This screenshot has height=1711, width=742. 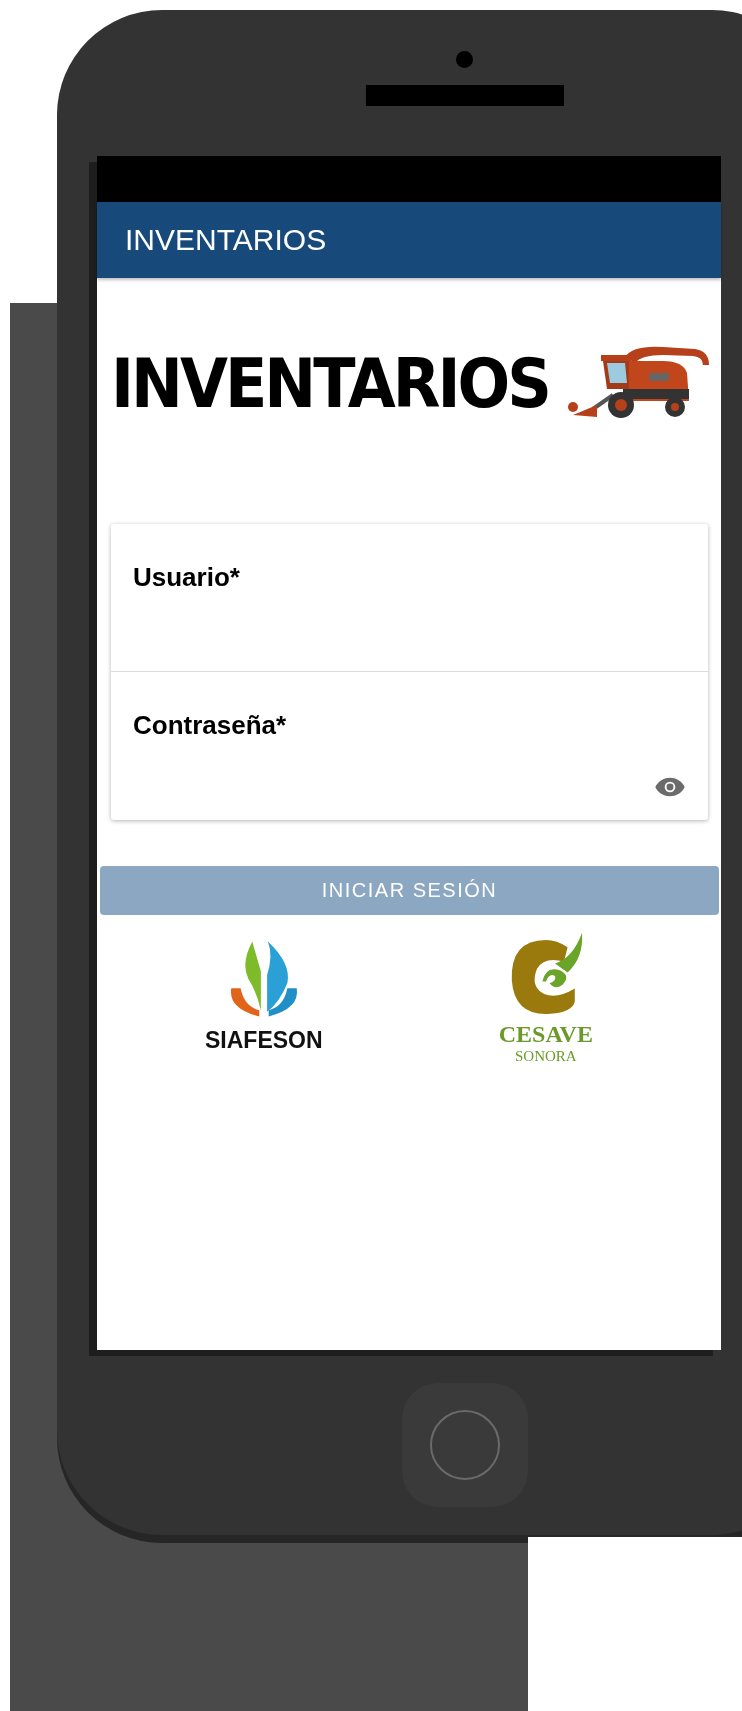 What do you see at coordinates (330, 383) in the screenshot?
I see `banner-title: INVENTARIOS` at bounding box center [330, 383].